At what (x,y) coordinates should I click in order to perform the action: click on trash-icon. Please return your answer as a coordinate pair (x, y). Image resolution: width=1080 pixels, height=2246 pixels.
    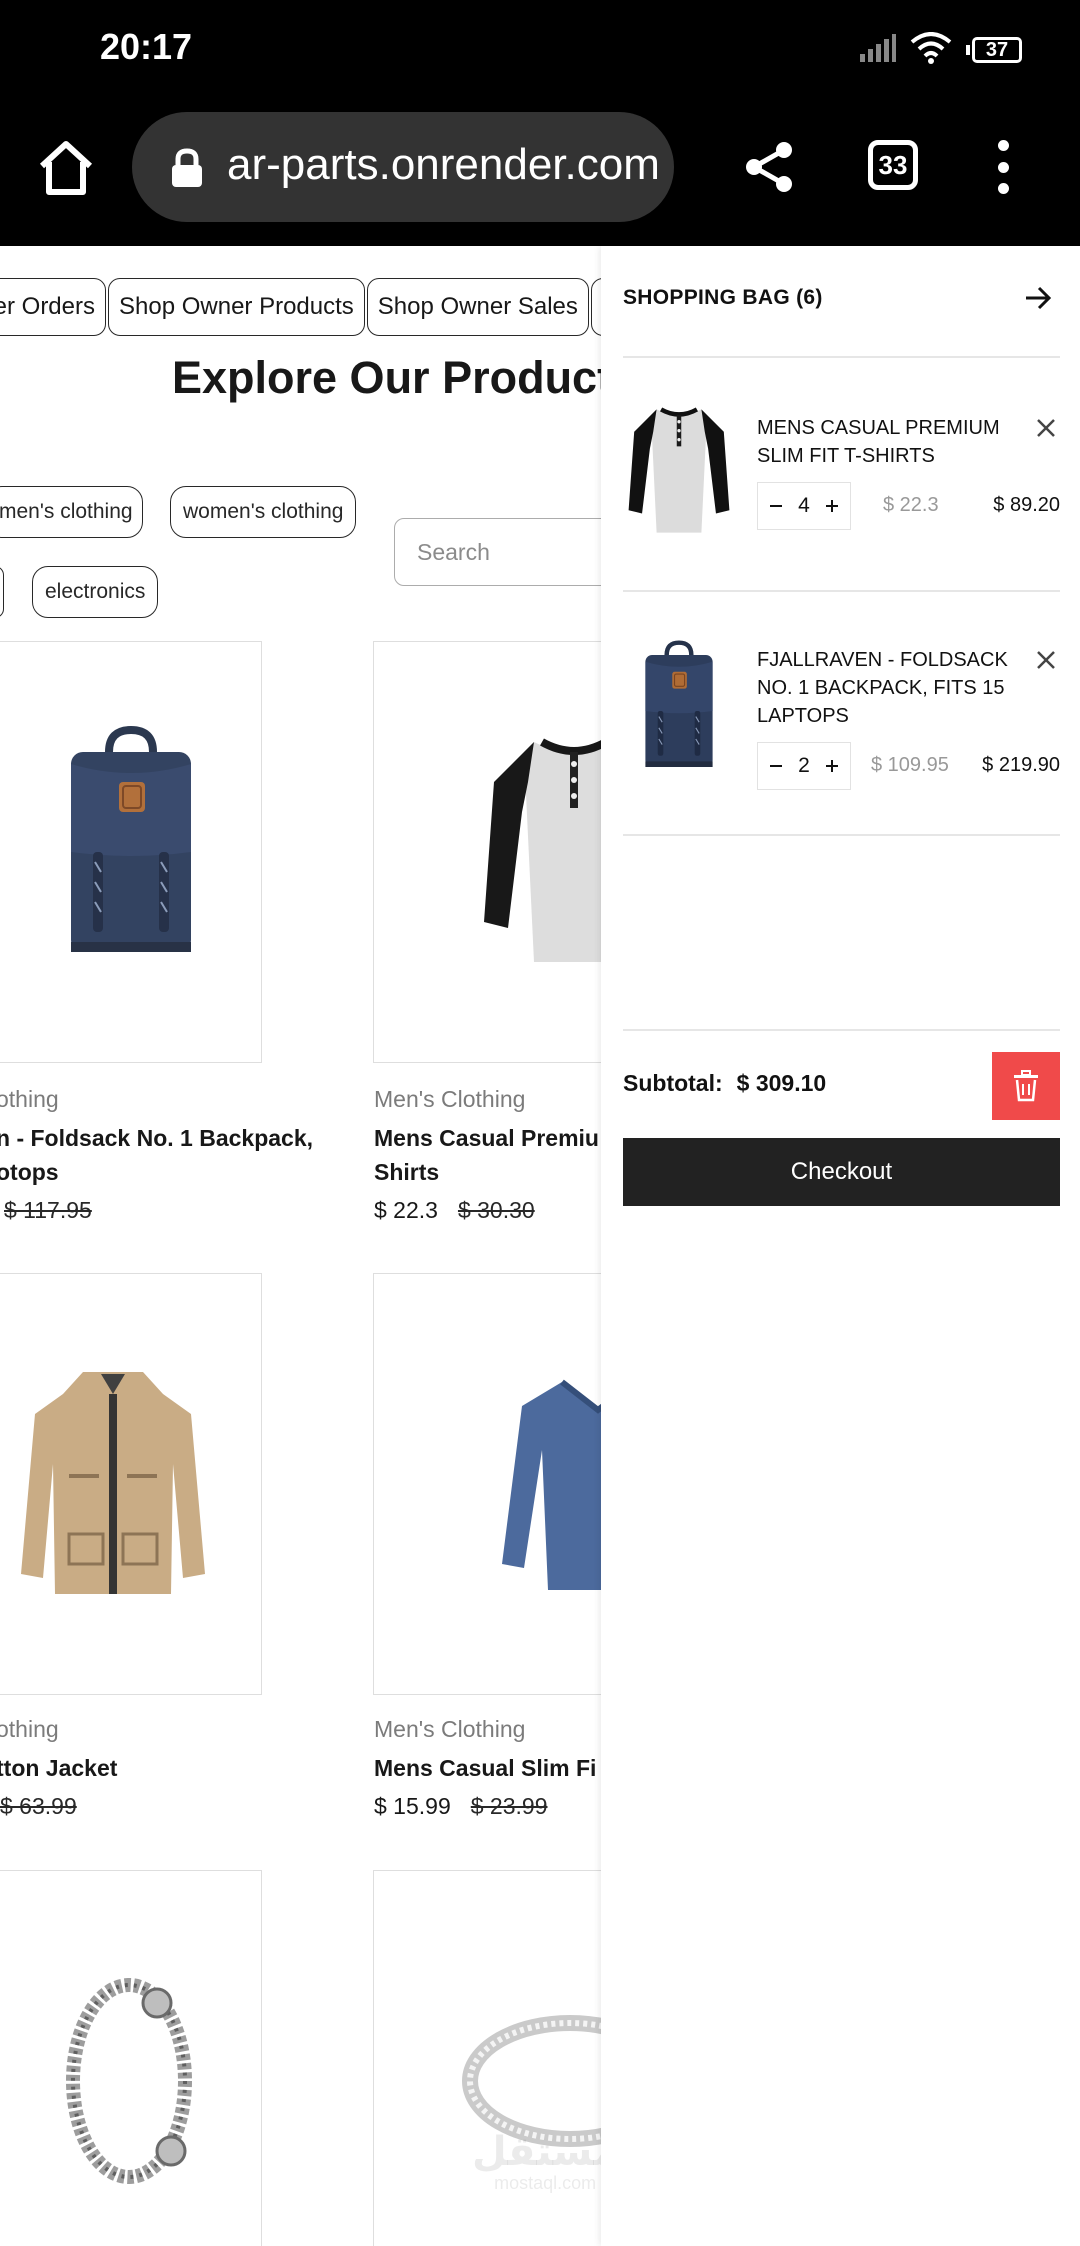
    Looking at the image, I should click on (1026, 1086).